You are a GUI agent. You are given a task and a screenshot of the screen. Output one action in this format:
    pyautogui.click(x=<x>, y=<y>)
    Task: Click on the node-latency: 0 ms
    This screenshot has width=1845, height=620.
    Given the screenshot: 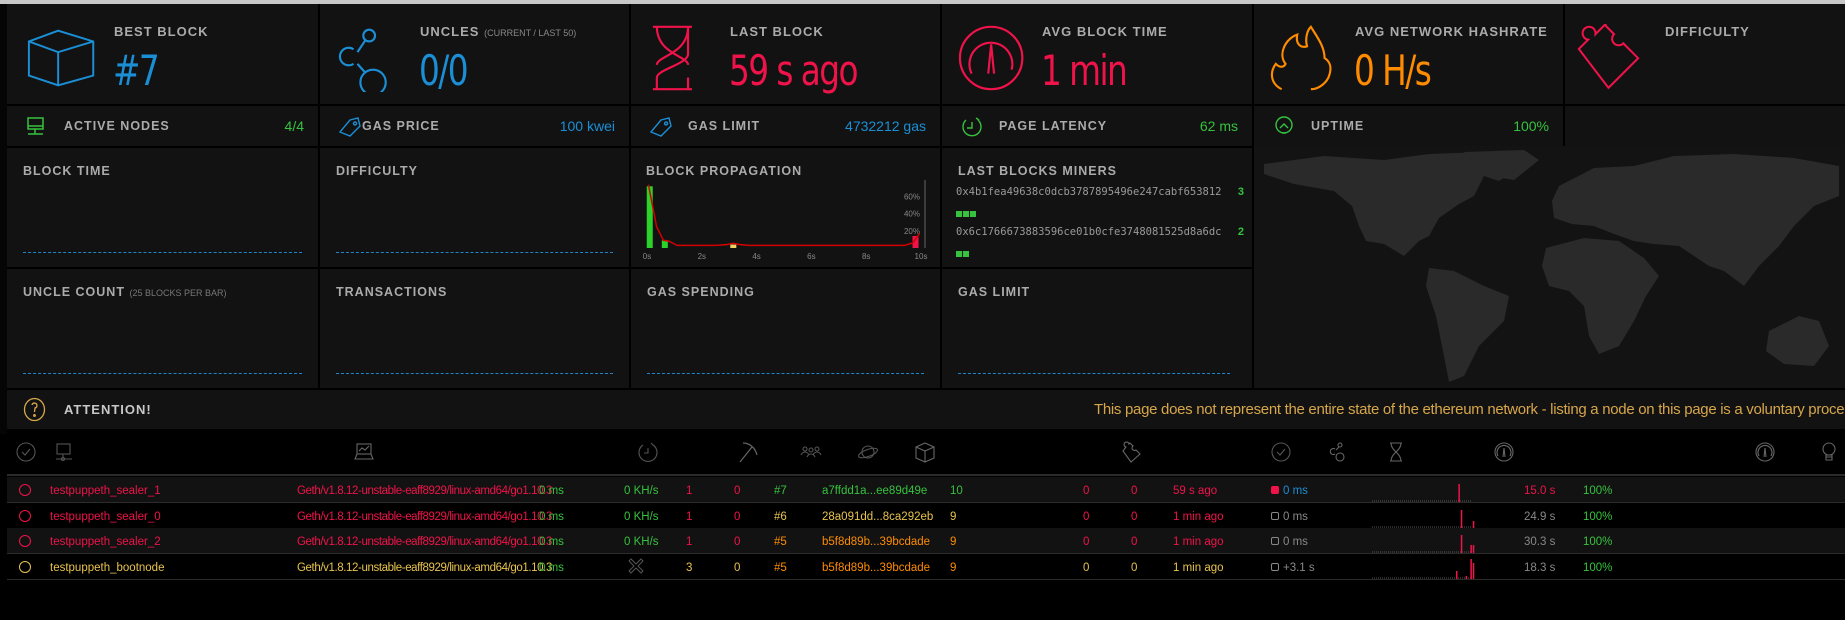 What is the action you would take?
    pyautogui.click(x=551, y=491)
    